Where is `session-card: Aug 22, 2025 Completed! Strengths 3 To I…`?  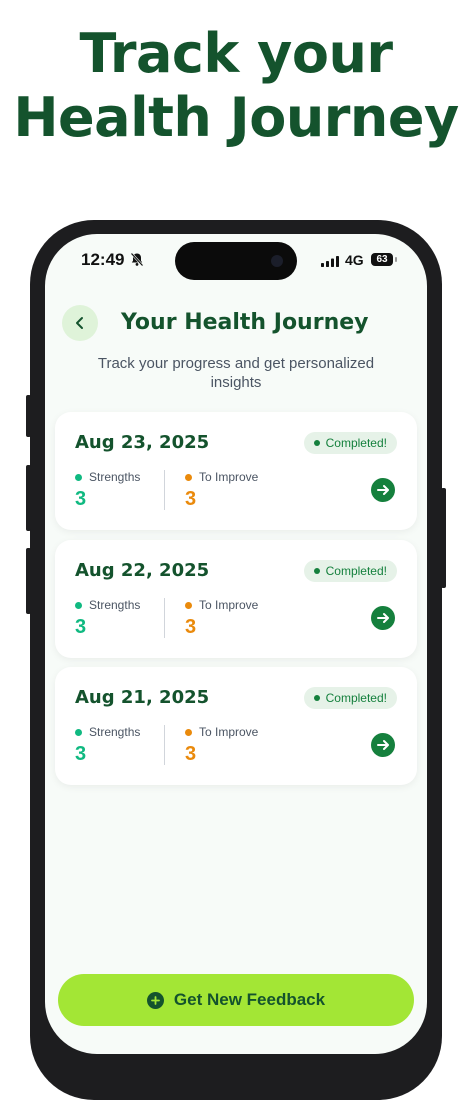
session-card: Aug 22, 2025 Completed! Strengths 3 To I… is located at coordinates (236, 599).